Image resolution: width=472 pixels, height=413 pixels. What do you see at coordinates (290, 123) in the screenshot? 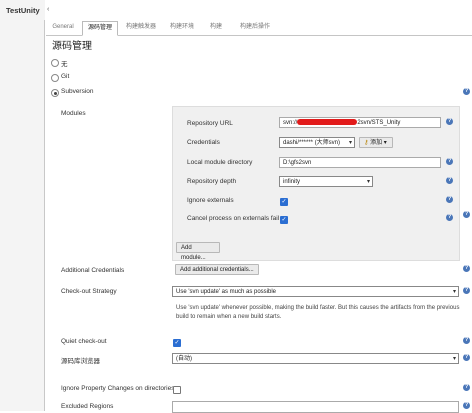
I see `repo-url-prefix: svn://` at bounding box center [290, 123].